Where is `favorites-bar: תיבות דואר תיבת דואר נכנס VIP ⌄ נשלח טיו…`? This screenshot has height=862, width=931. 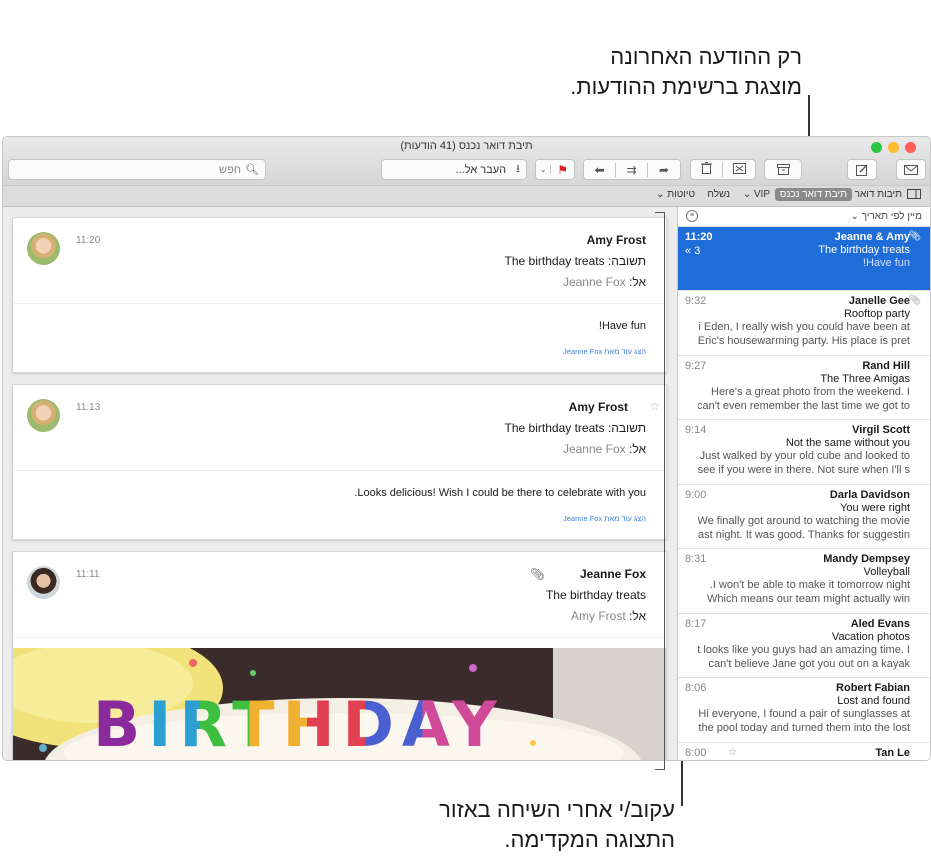 favorites-bar: תיבות דואר תיבת דואר נכנס VIP ⌄ נשלח טיו… is located at coordinates (466, 196).